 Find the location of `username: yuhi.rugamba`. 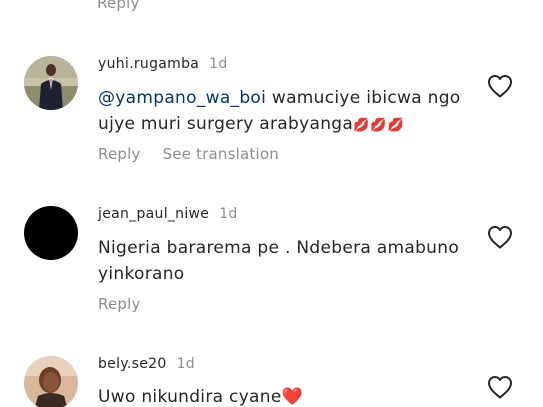

username: yuhi.rugamba is located at coordinates (148, 64).